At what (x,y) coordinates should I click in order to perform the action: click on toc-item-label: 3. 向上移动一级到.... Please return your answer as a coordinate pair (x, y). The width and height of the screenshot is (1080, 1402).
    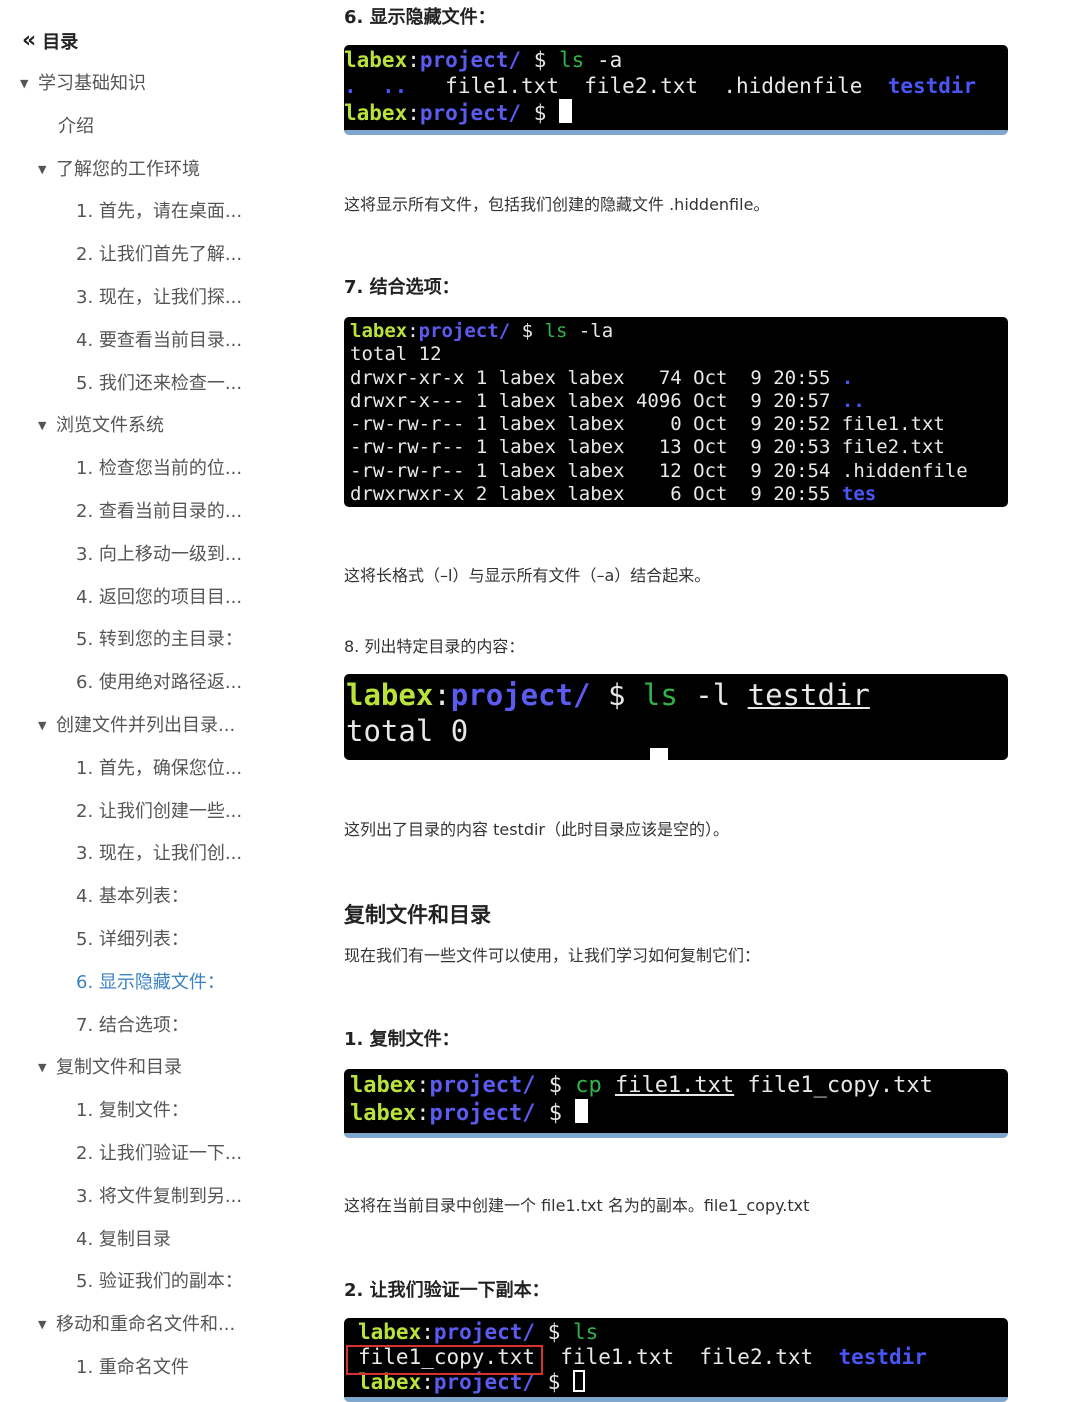
    Looking at the image, I should click on (159, 554).